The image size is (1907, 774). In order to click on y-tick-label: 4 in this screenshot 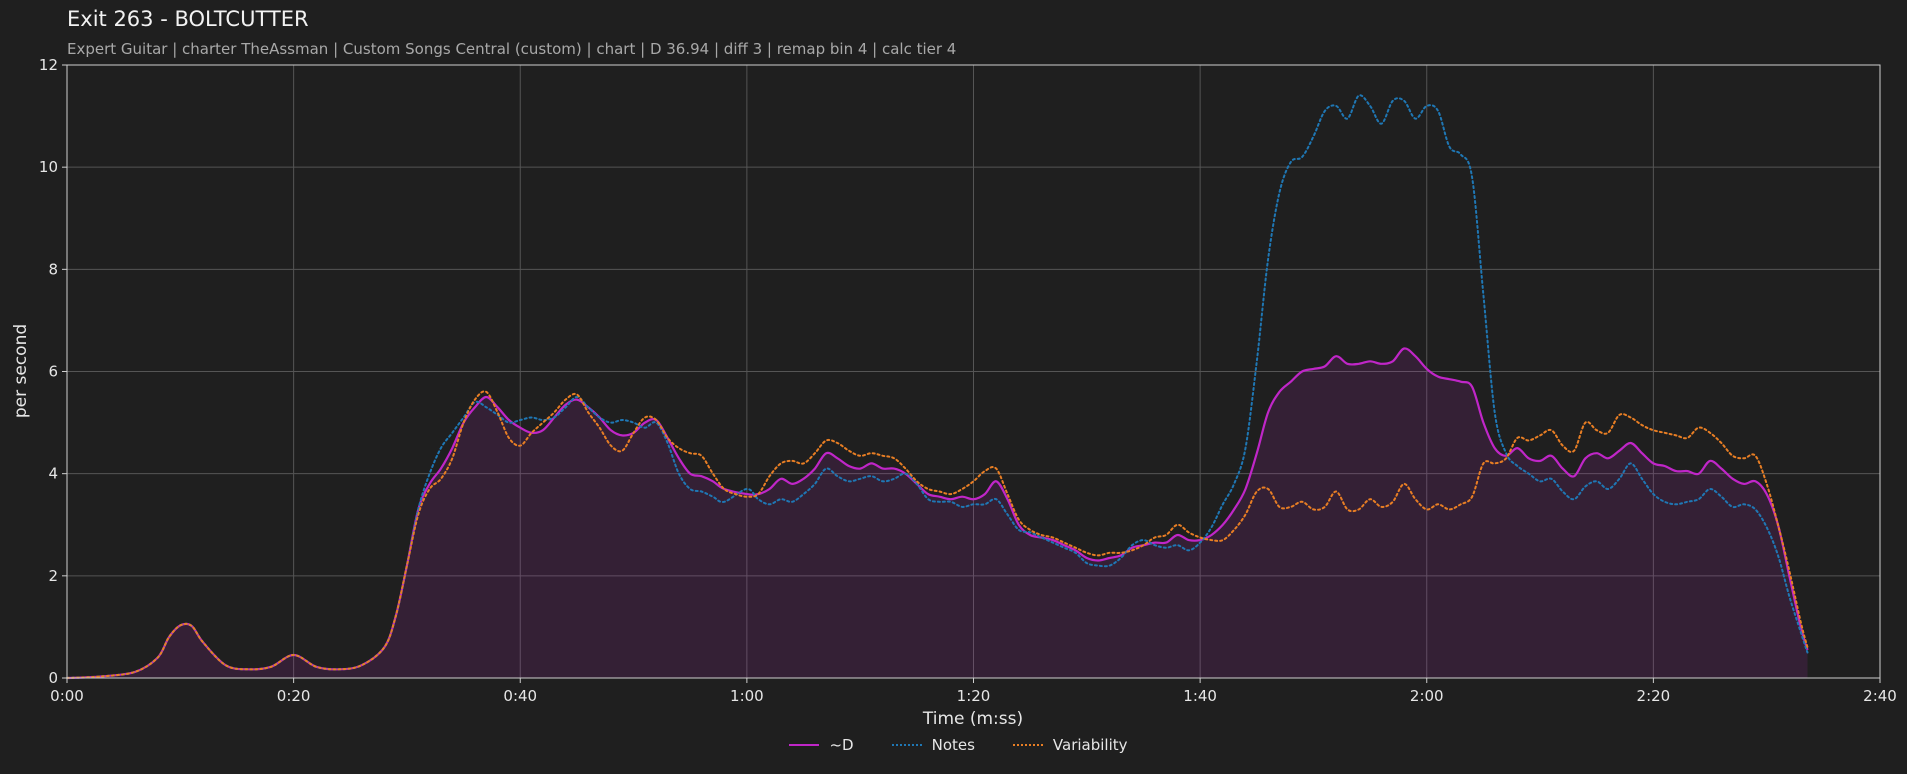, I will do `click(53, 474)`.